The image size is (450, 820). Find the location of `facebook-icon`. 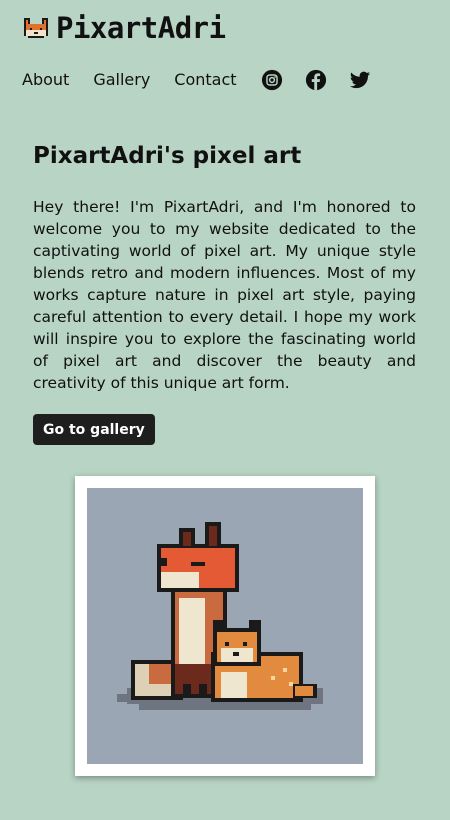

facebook-icon is located at coordinates (316, 80).